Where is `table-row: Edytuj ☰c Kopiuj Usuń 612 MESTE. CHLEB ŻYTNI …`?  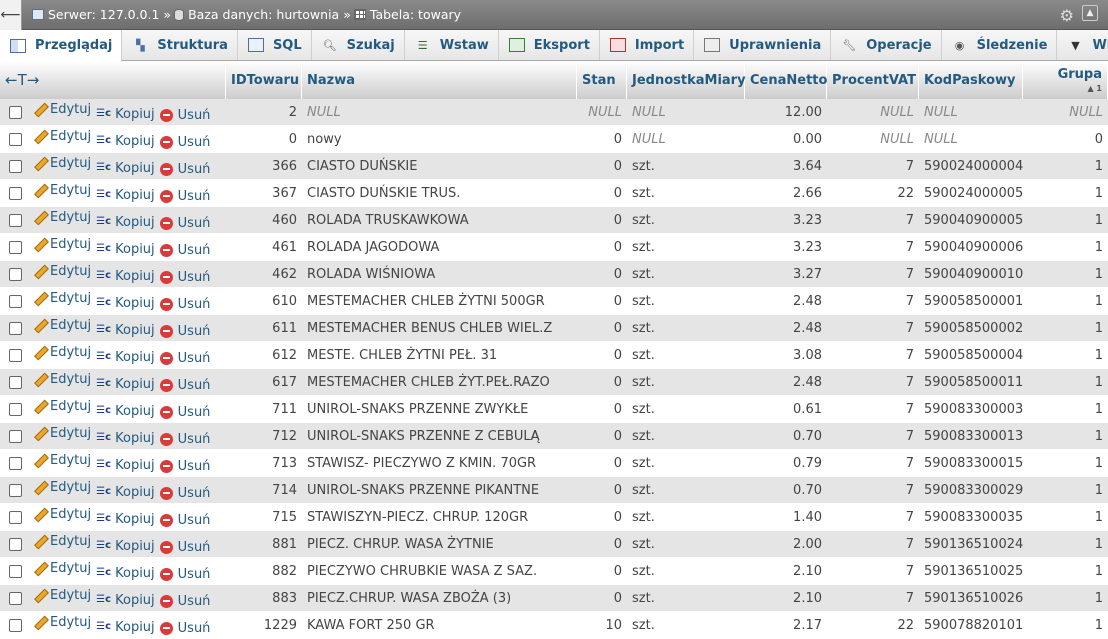 table-row: Edytuj ☰c Kopiuj Usuń 612 MESTE. CHLEB ŻYTNI … is located at coordinates (554, 355).